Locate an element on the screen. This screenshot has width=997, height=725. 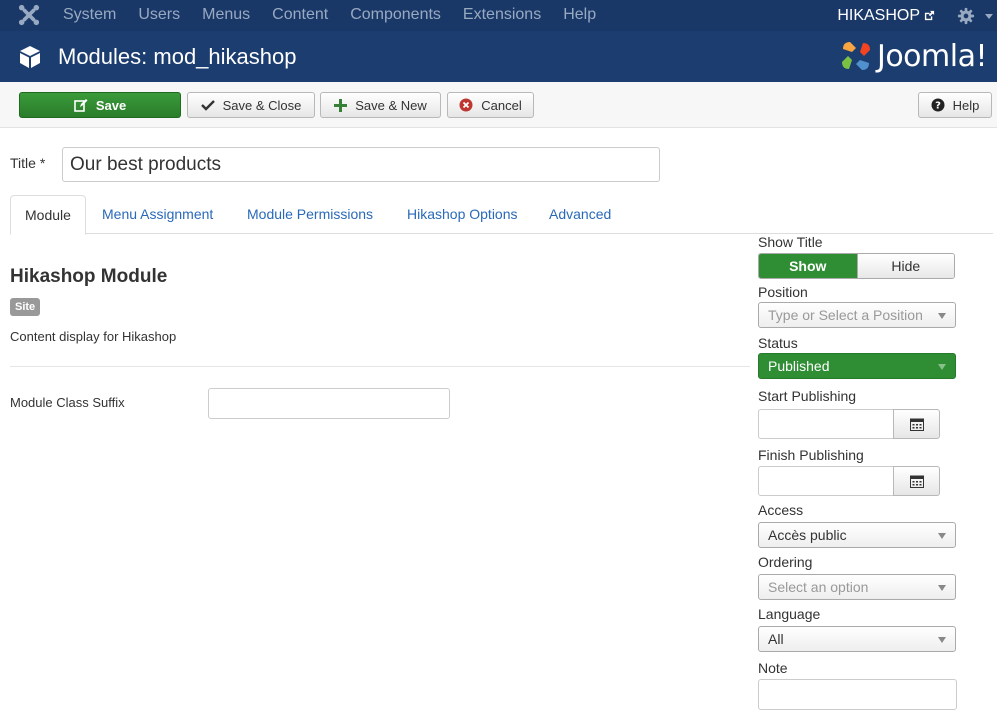
status-label: Status is located at coordinates (778, 343).